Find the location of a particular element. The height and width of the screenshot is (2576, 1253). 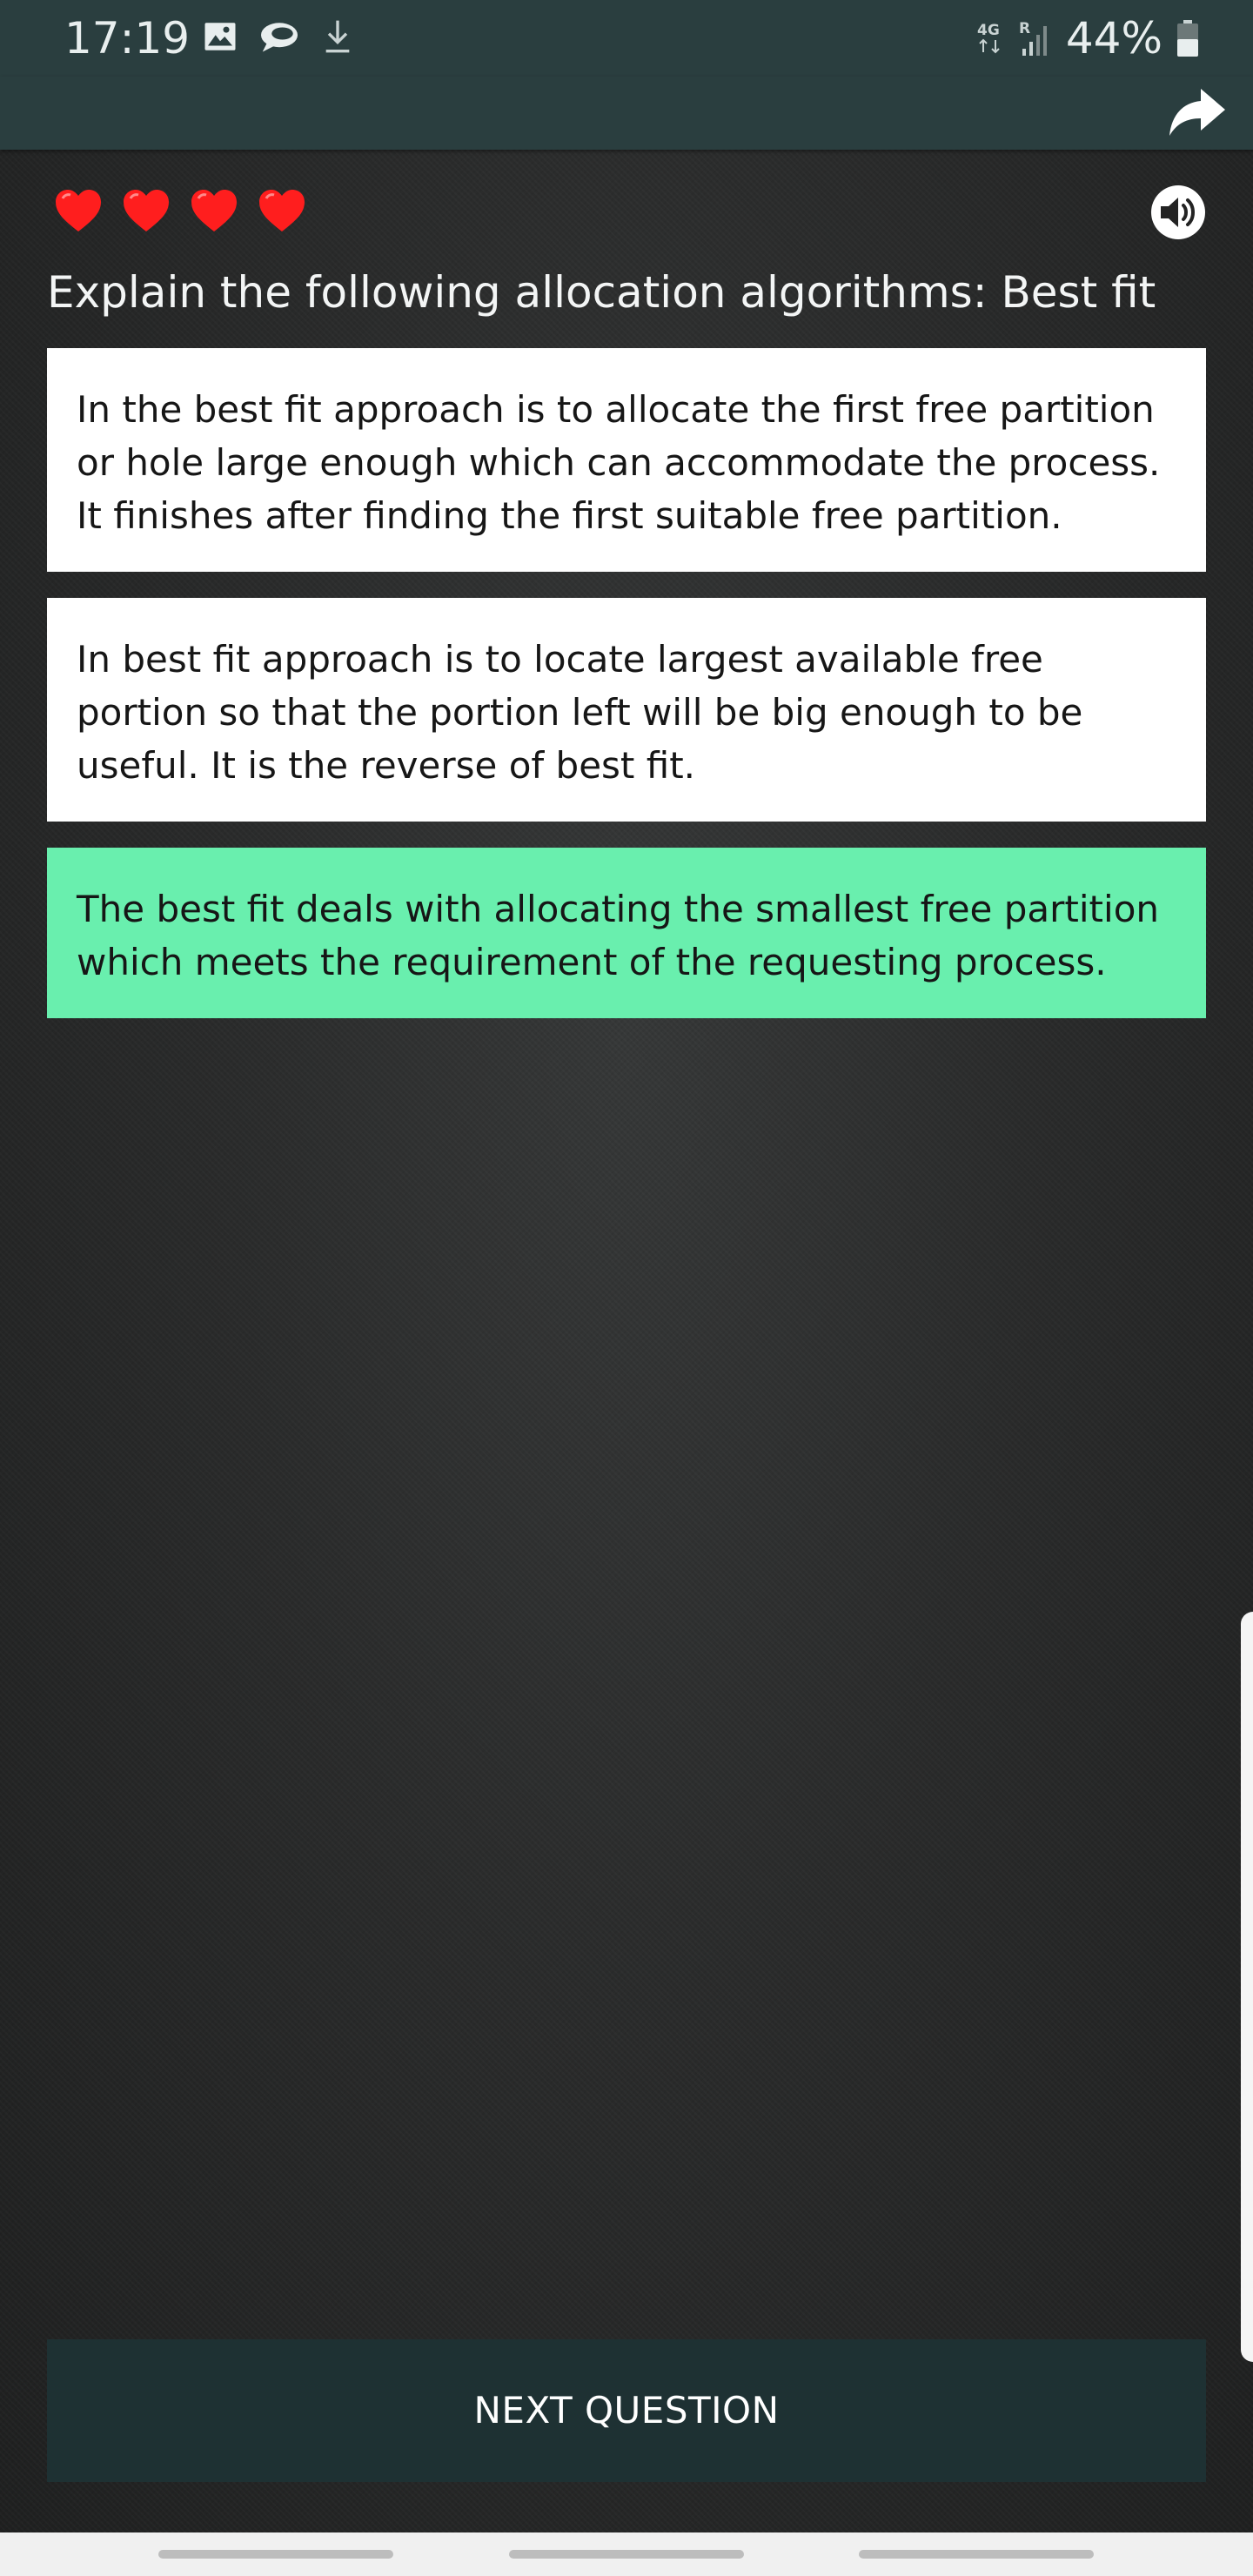

download-icon is located at coordinates (337, 37).